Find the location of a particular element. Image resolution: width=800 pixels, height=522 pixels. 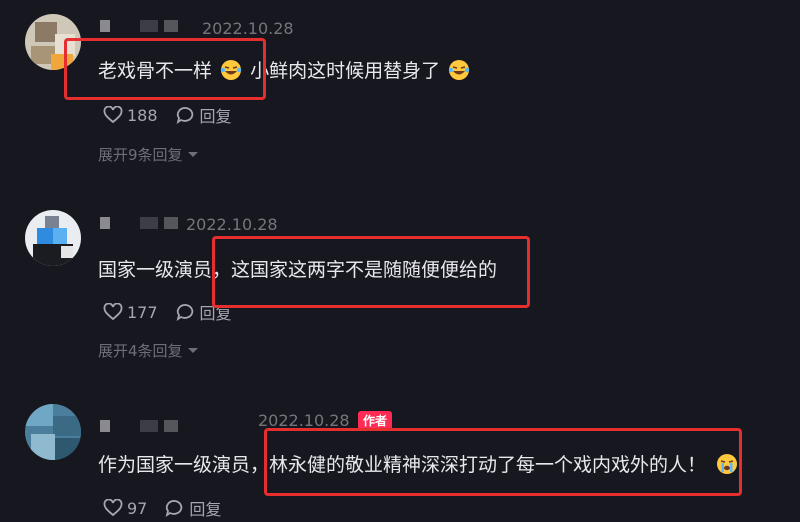

expand-replies-button: 展开4条回复 is located at coordinates (148, 350).